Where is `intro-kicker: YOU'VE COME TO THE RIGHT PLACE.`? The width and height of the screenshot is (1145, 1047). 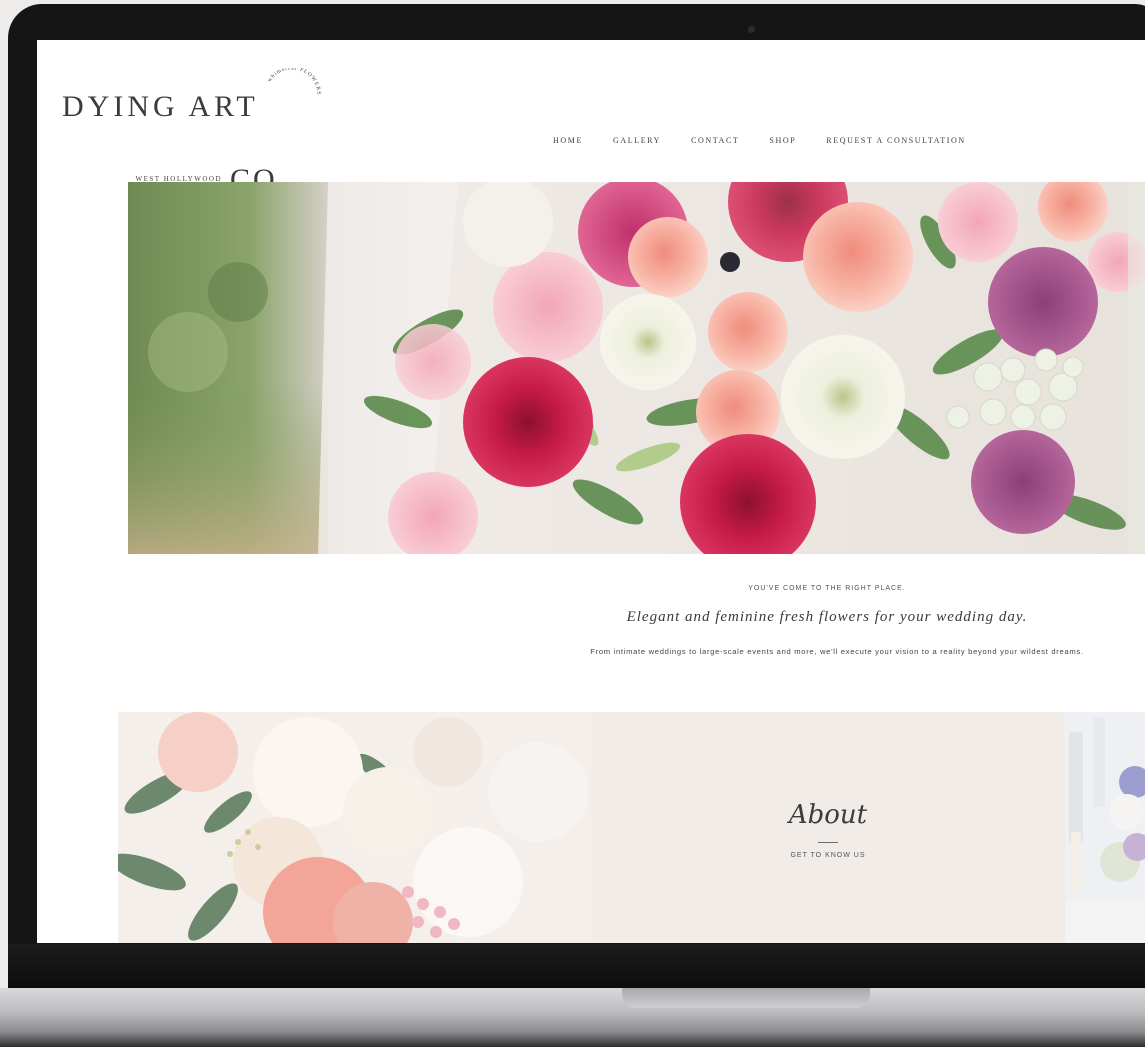 intro-kicker: YOU'VE COME TO THE RIGHT PLACE. is located at coordinates (827, 588).